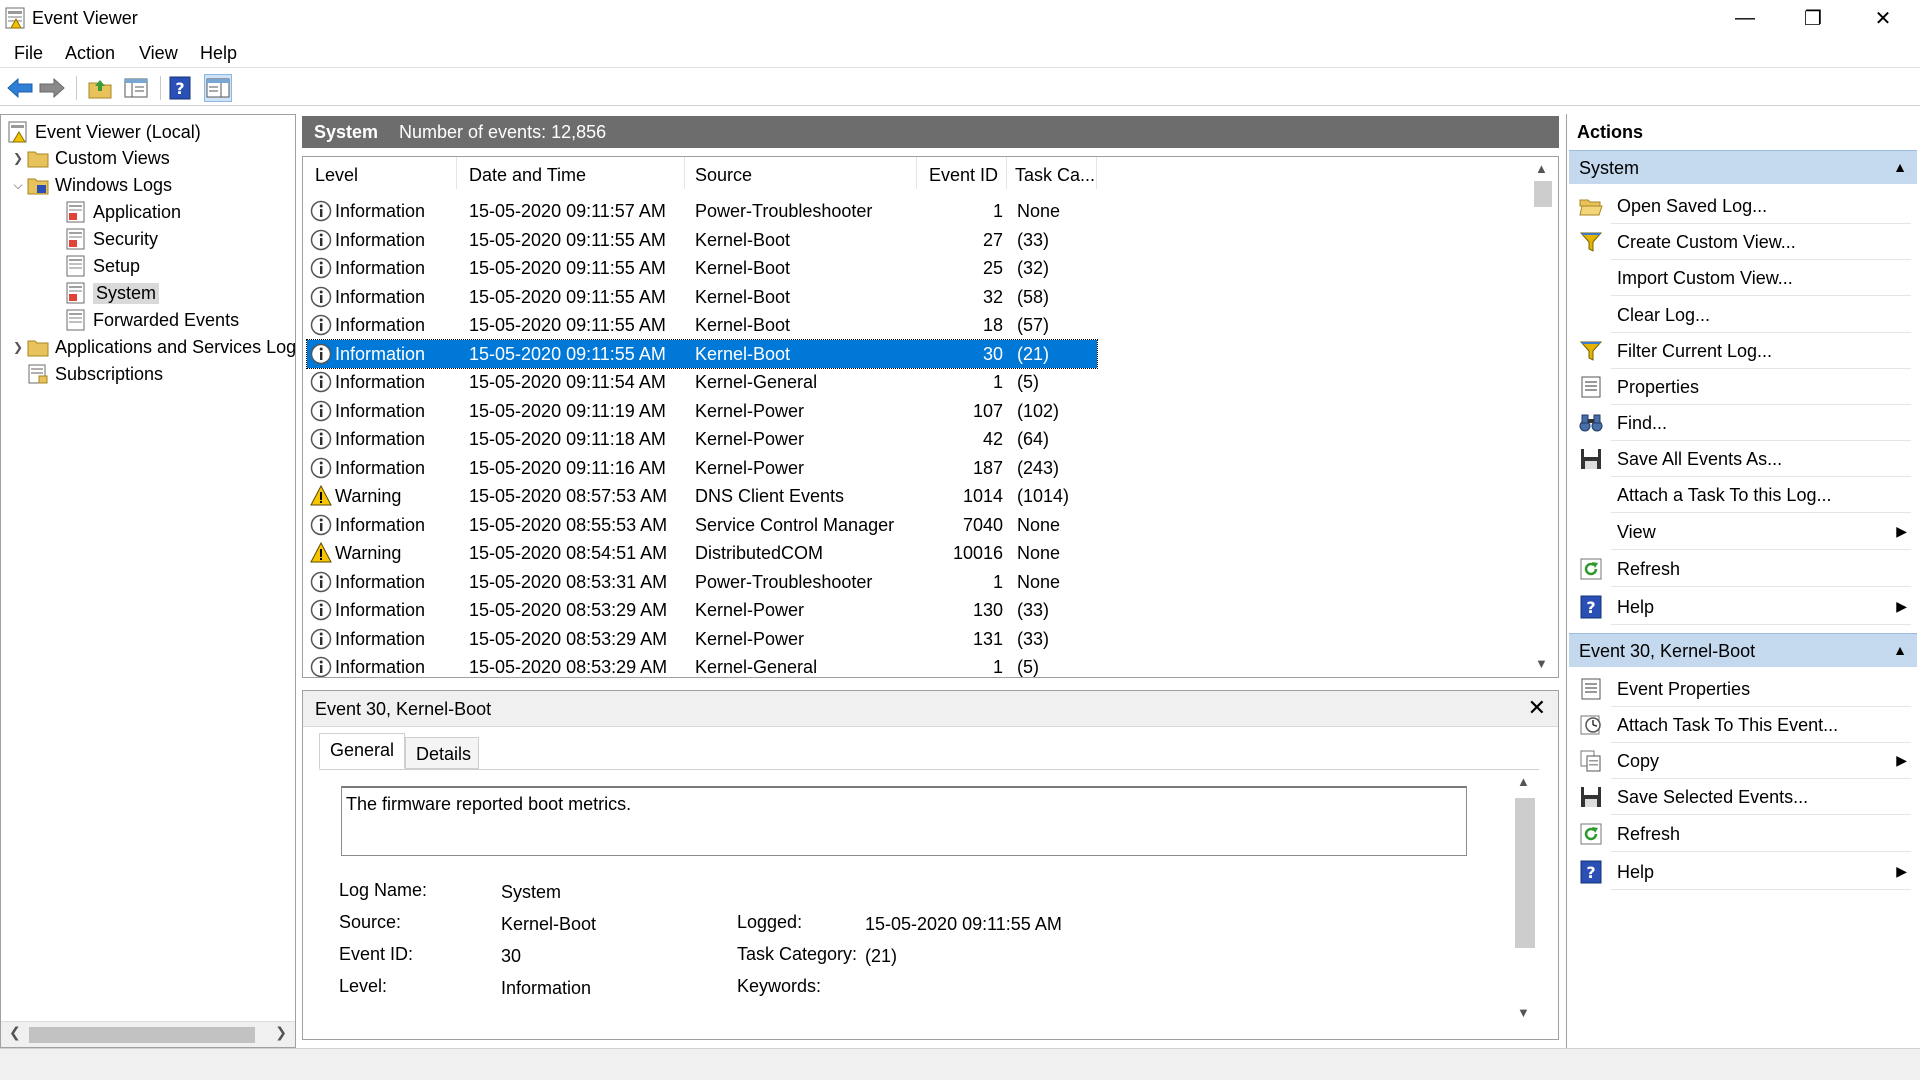 This screenshot has height=1080, width=1920. Describe the element at coordinates (1743, 167) in the screenshot. I see `actions-section-system: System ▲` at that location.